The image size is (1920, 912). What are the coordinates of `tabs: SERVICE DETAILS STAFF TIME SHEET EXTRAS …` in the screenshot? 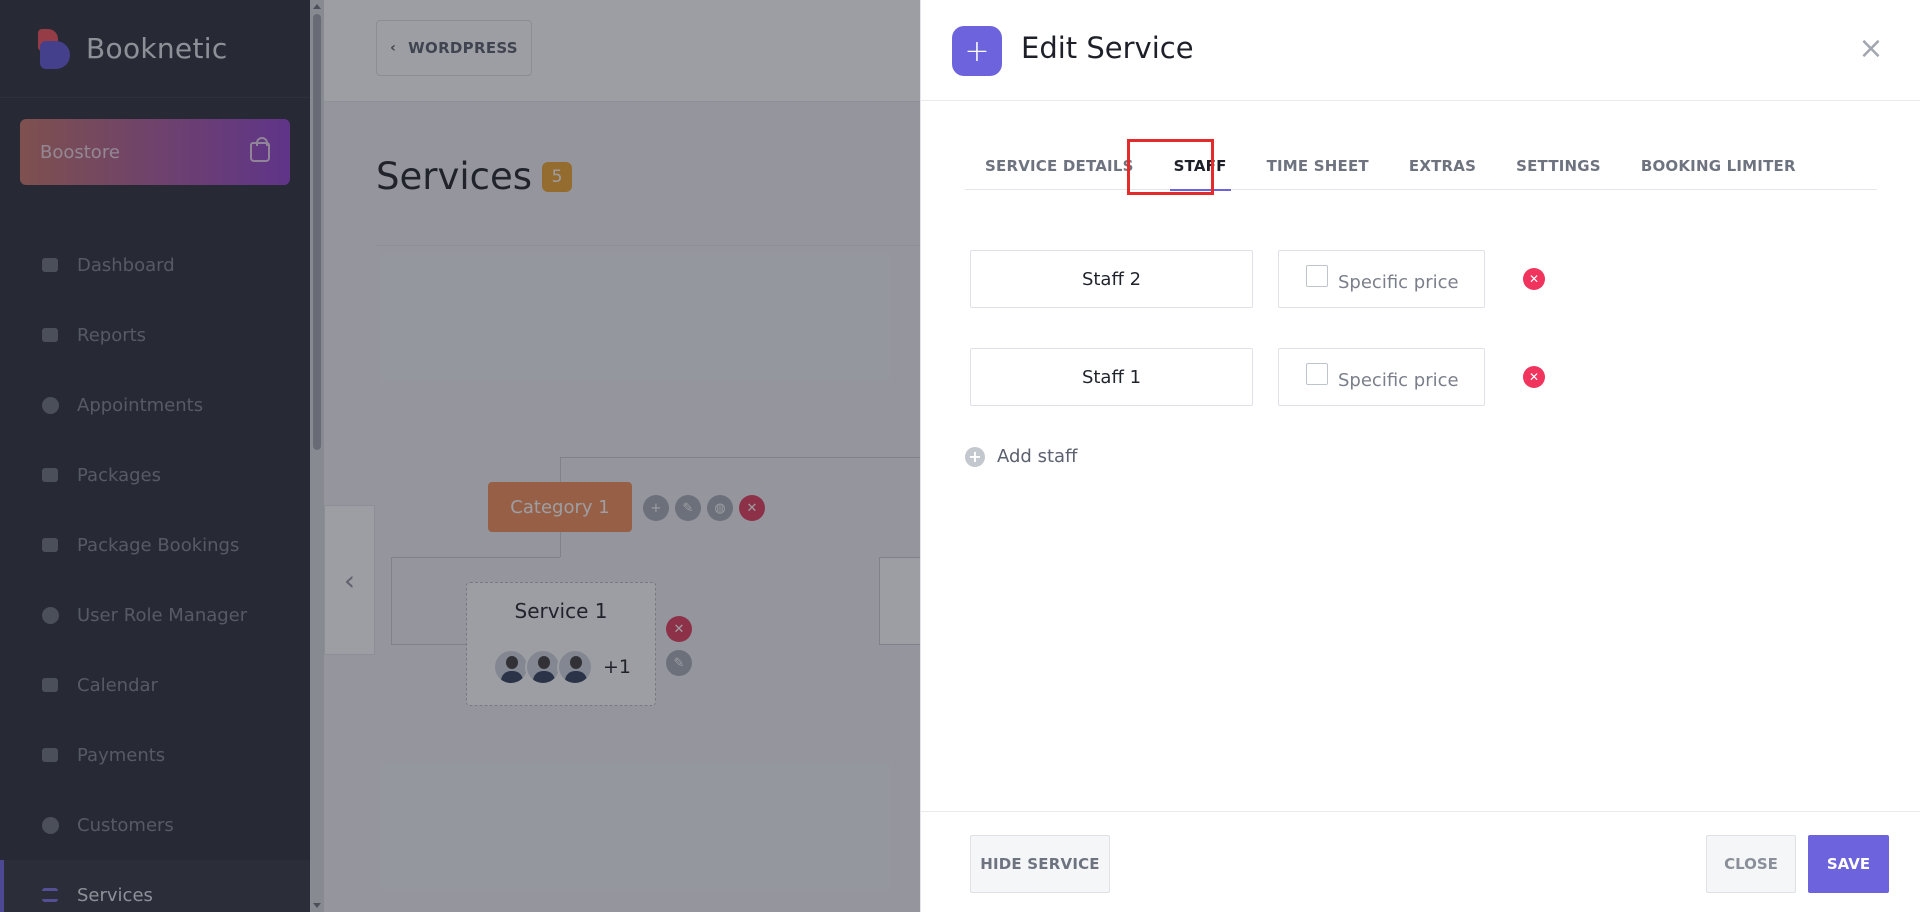 It's located at (1421, 166).